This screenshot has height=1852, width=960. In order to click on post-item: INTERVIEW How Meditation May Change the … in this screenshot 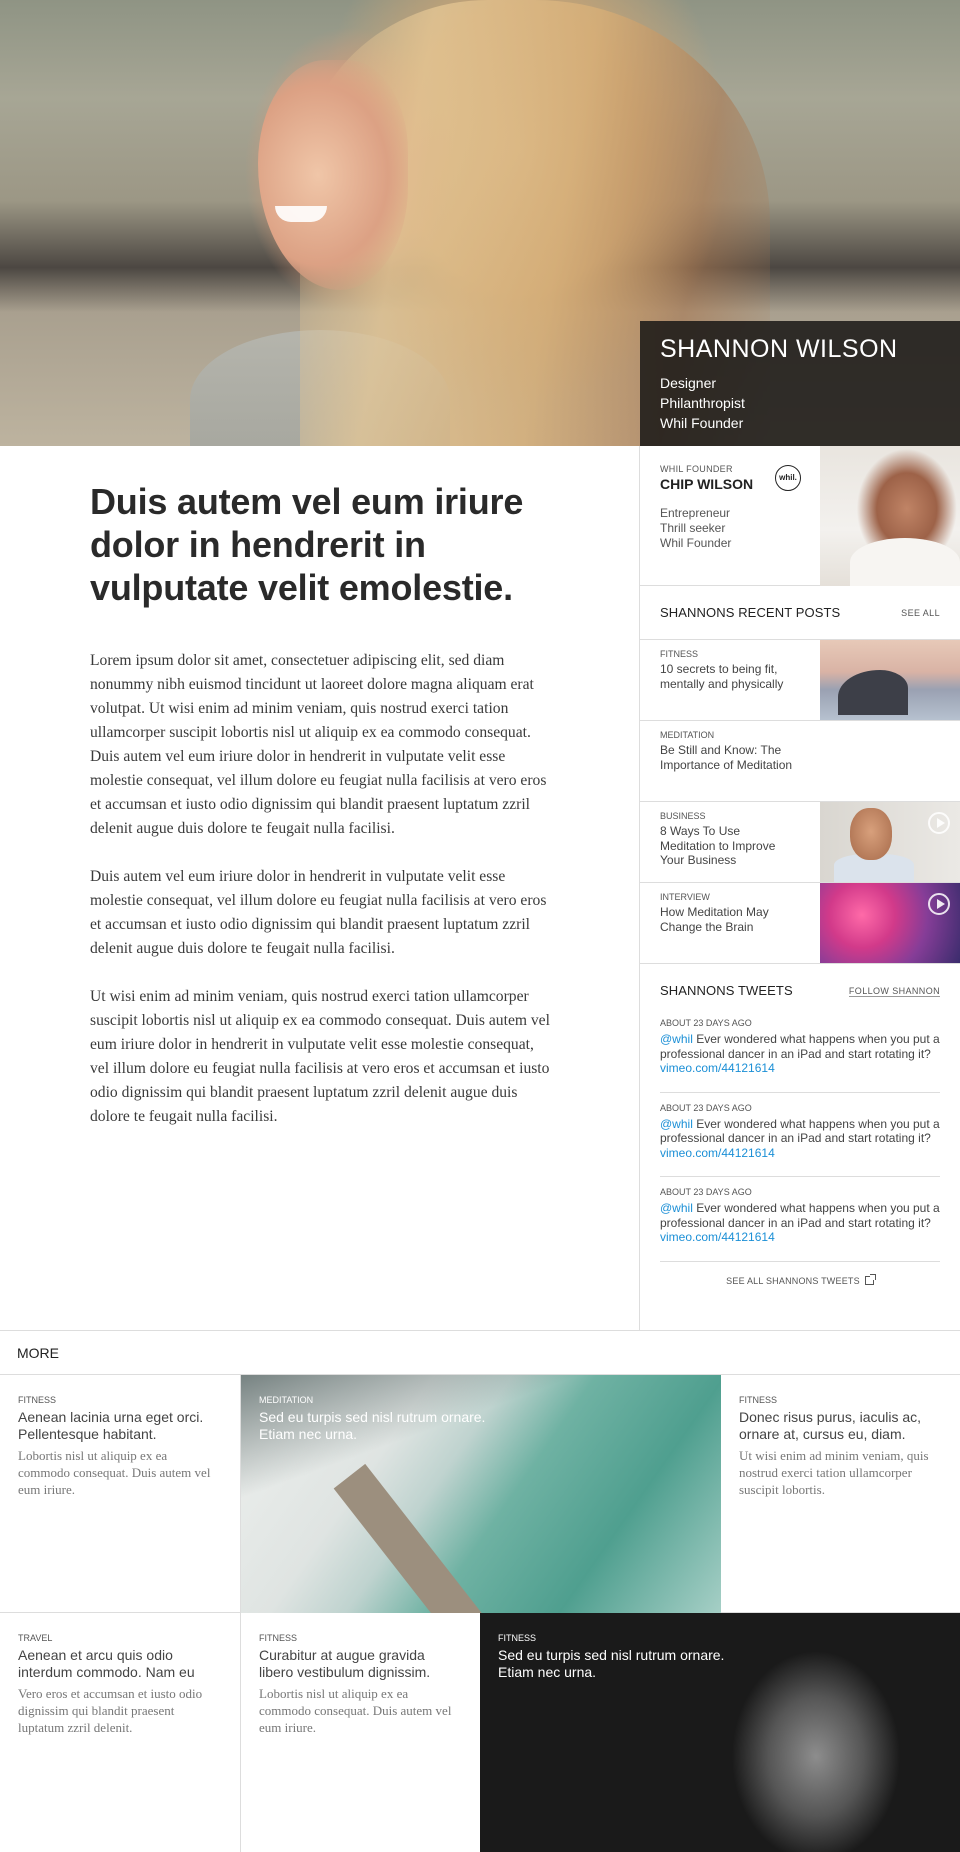, I will do `click(800, 923)`.